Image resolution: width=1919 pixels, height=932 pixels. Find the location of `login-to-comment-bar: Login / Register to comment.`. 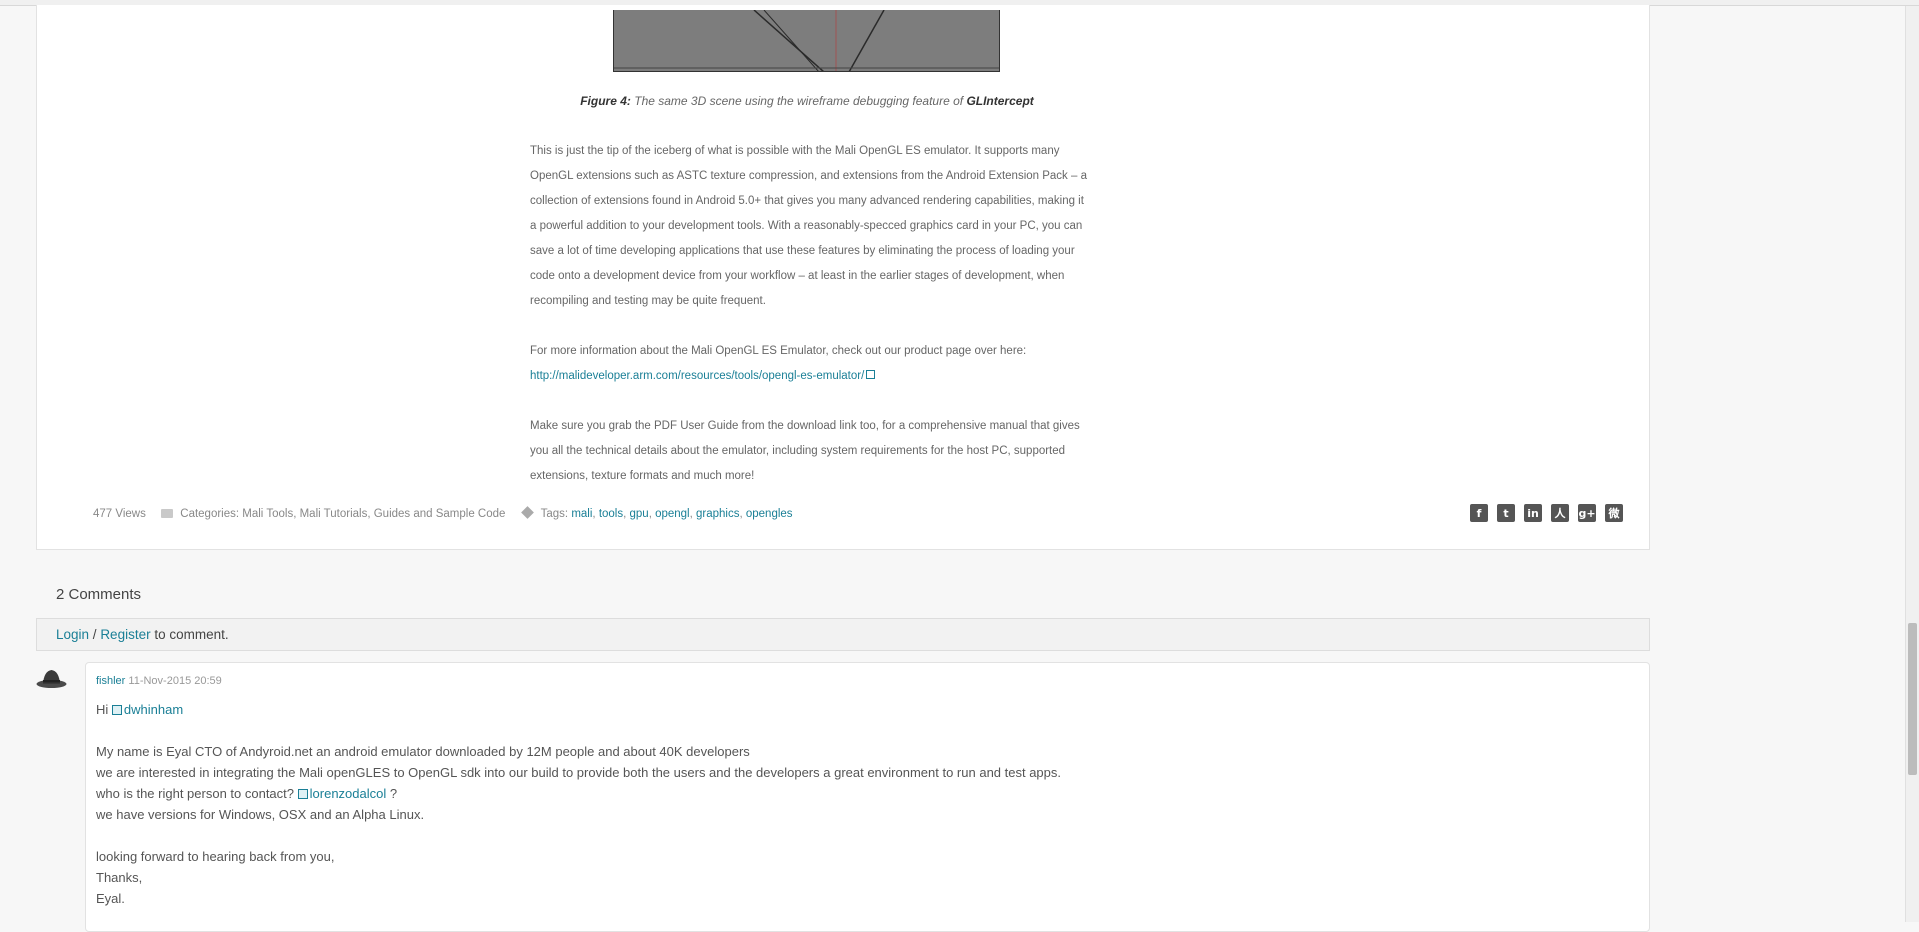

login-to-comment-bar: Login / Register to comment. is located at coordinates (843, 634).